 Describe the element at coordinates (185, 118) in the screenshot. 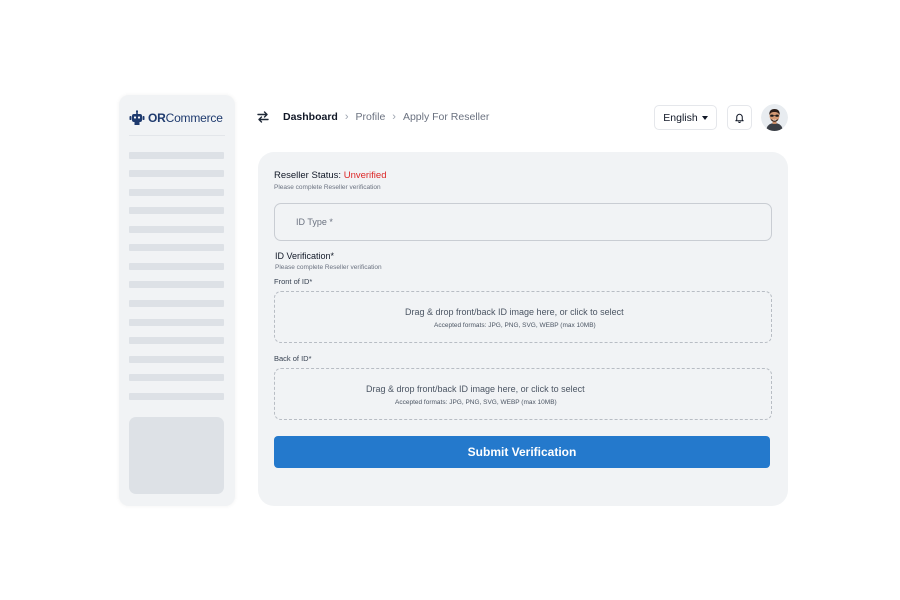

I see `brand-name: ORCommerce` at that location.